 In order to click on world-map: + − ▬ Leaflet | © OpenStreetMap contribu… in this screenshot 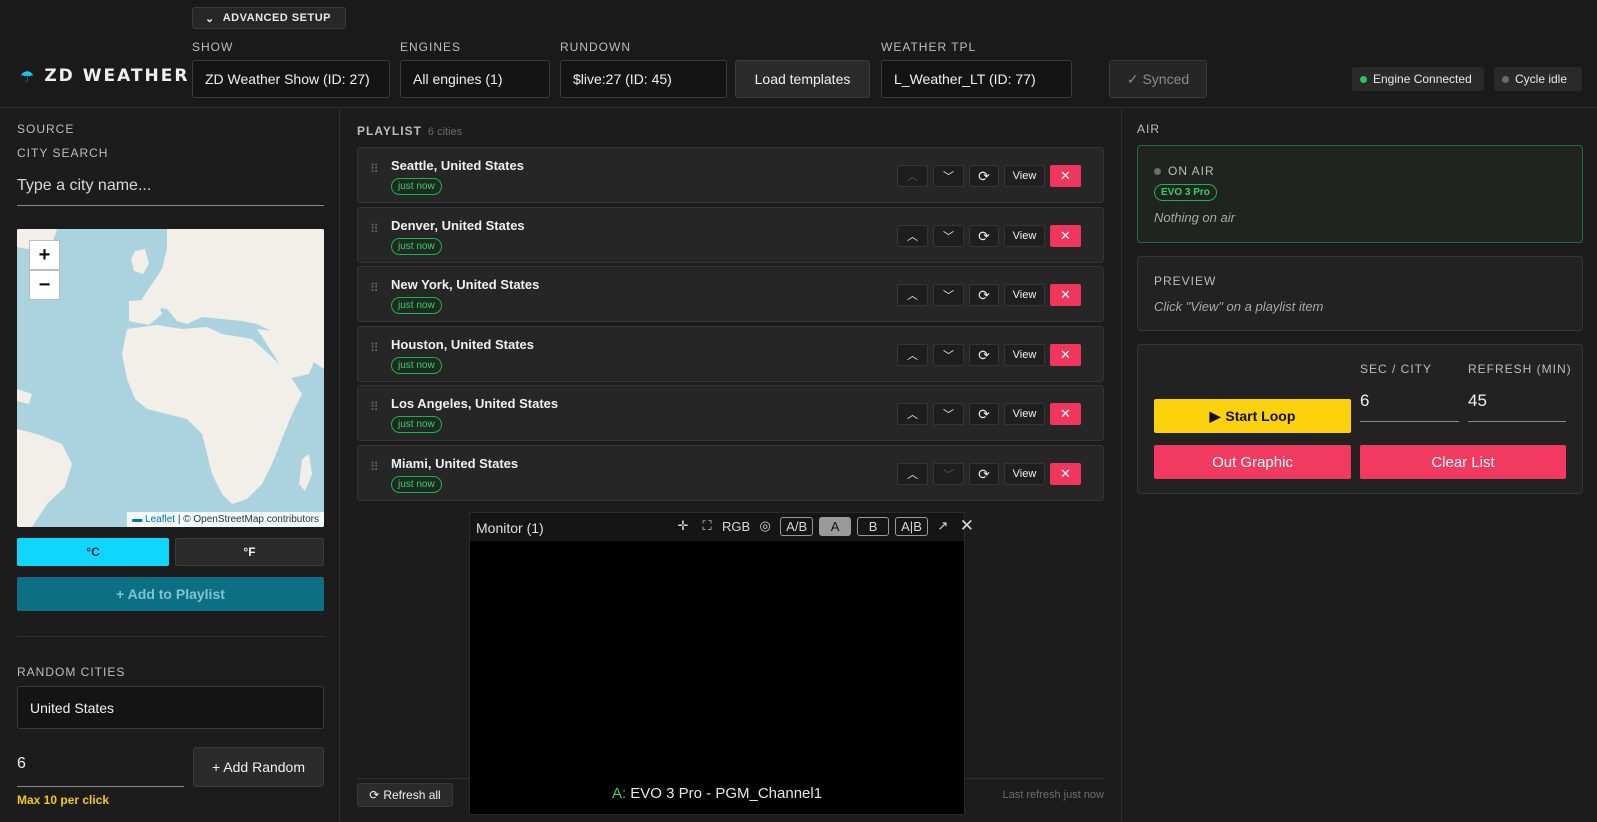, I will do `click(170, 378)`.